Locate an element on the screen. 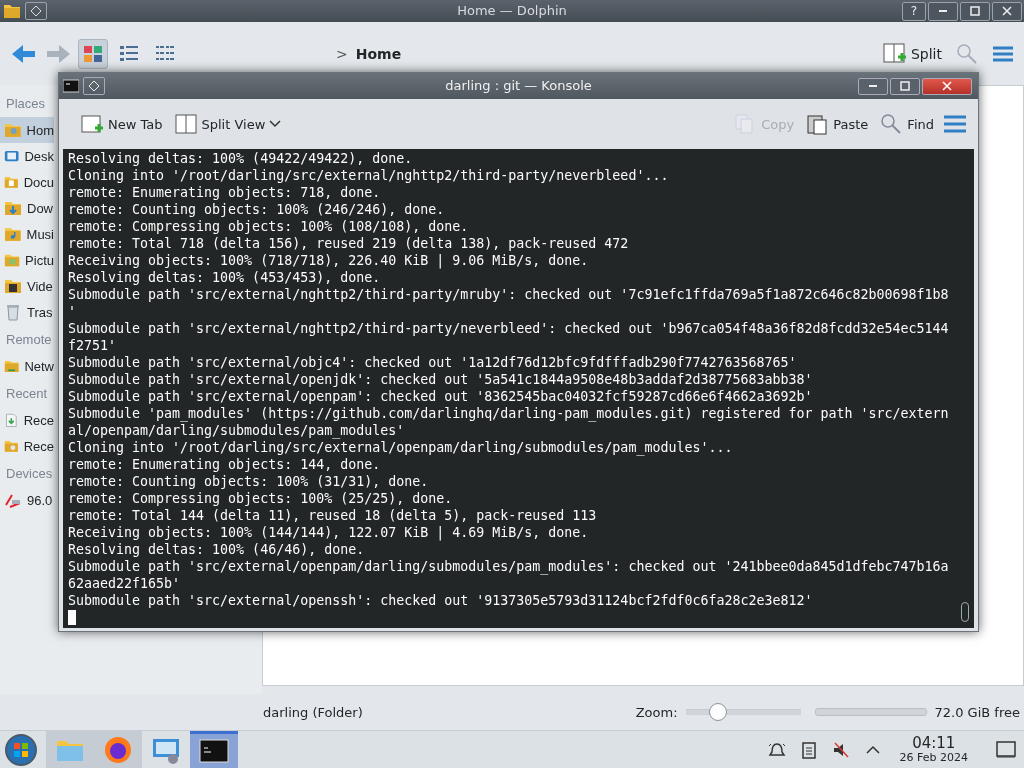 This screenshot has height=768, width=1024. section-heading: Places is located at coordinates (26, 104).